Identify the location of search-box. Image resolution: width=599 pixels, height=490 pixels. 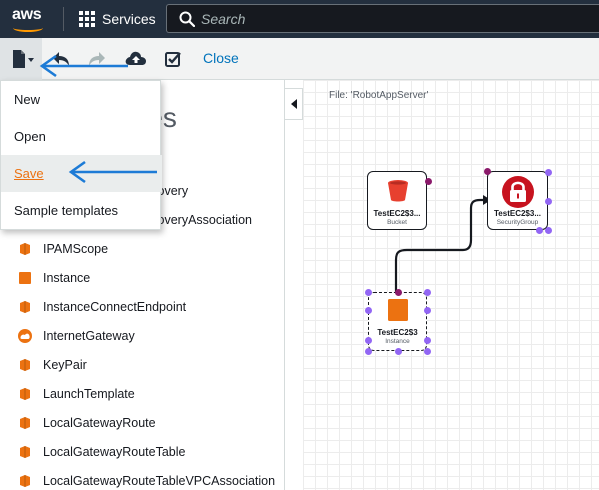
(382, 18).